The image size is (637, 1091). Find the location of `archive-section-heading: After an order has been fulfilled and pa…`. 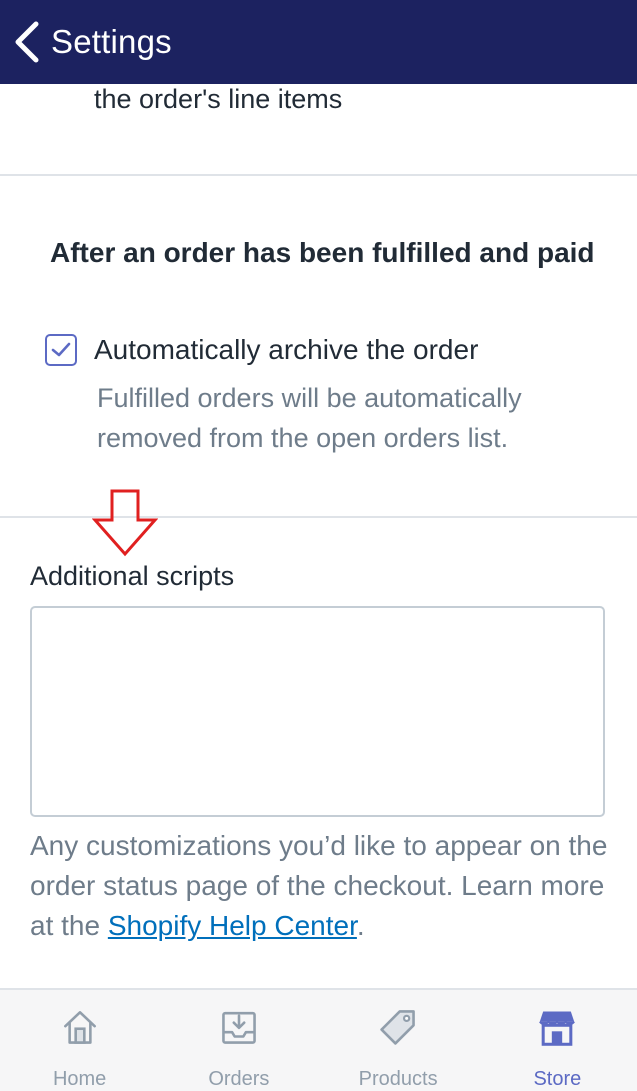

archive-section-heading: After an order has been fulfilled and pa… is located at coordinates (322, 252).